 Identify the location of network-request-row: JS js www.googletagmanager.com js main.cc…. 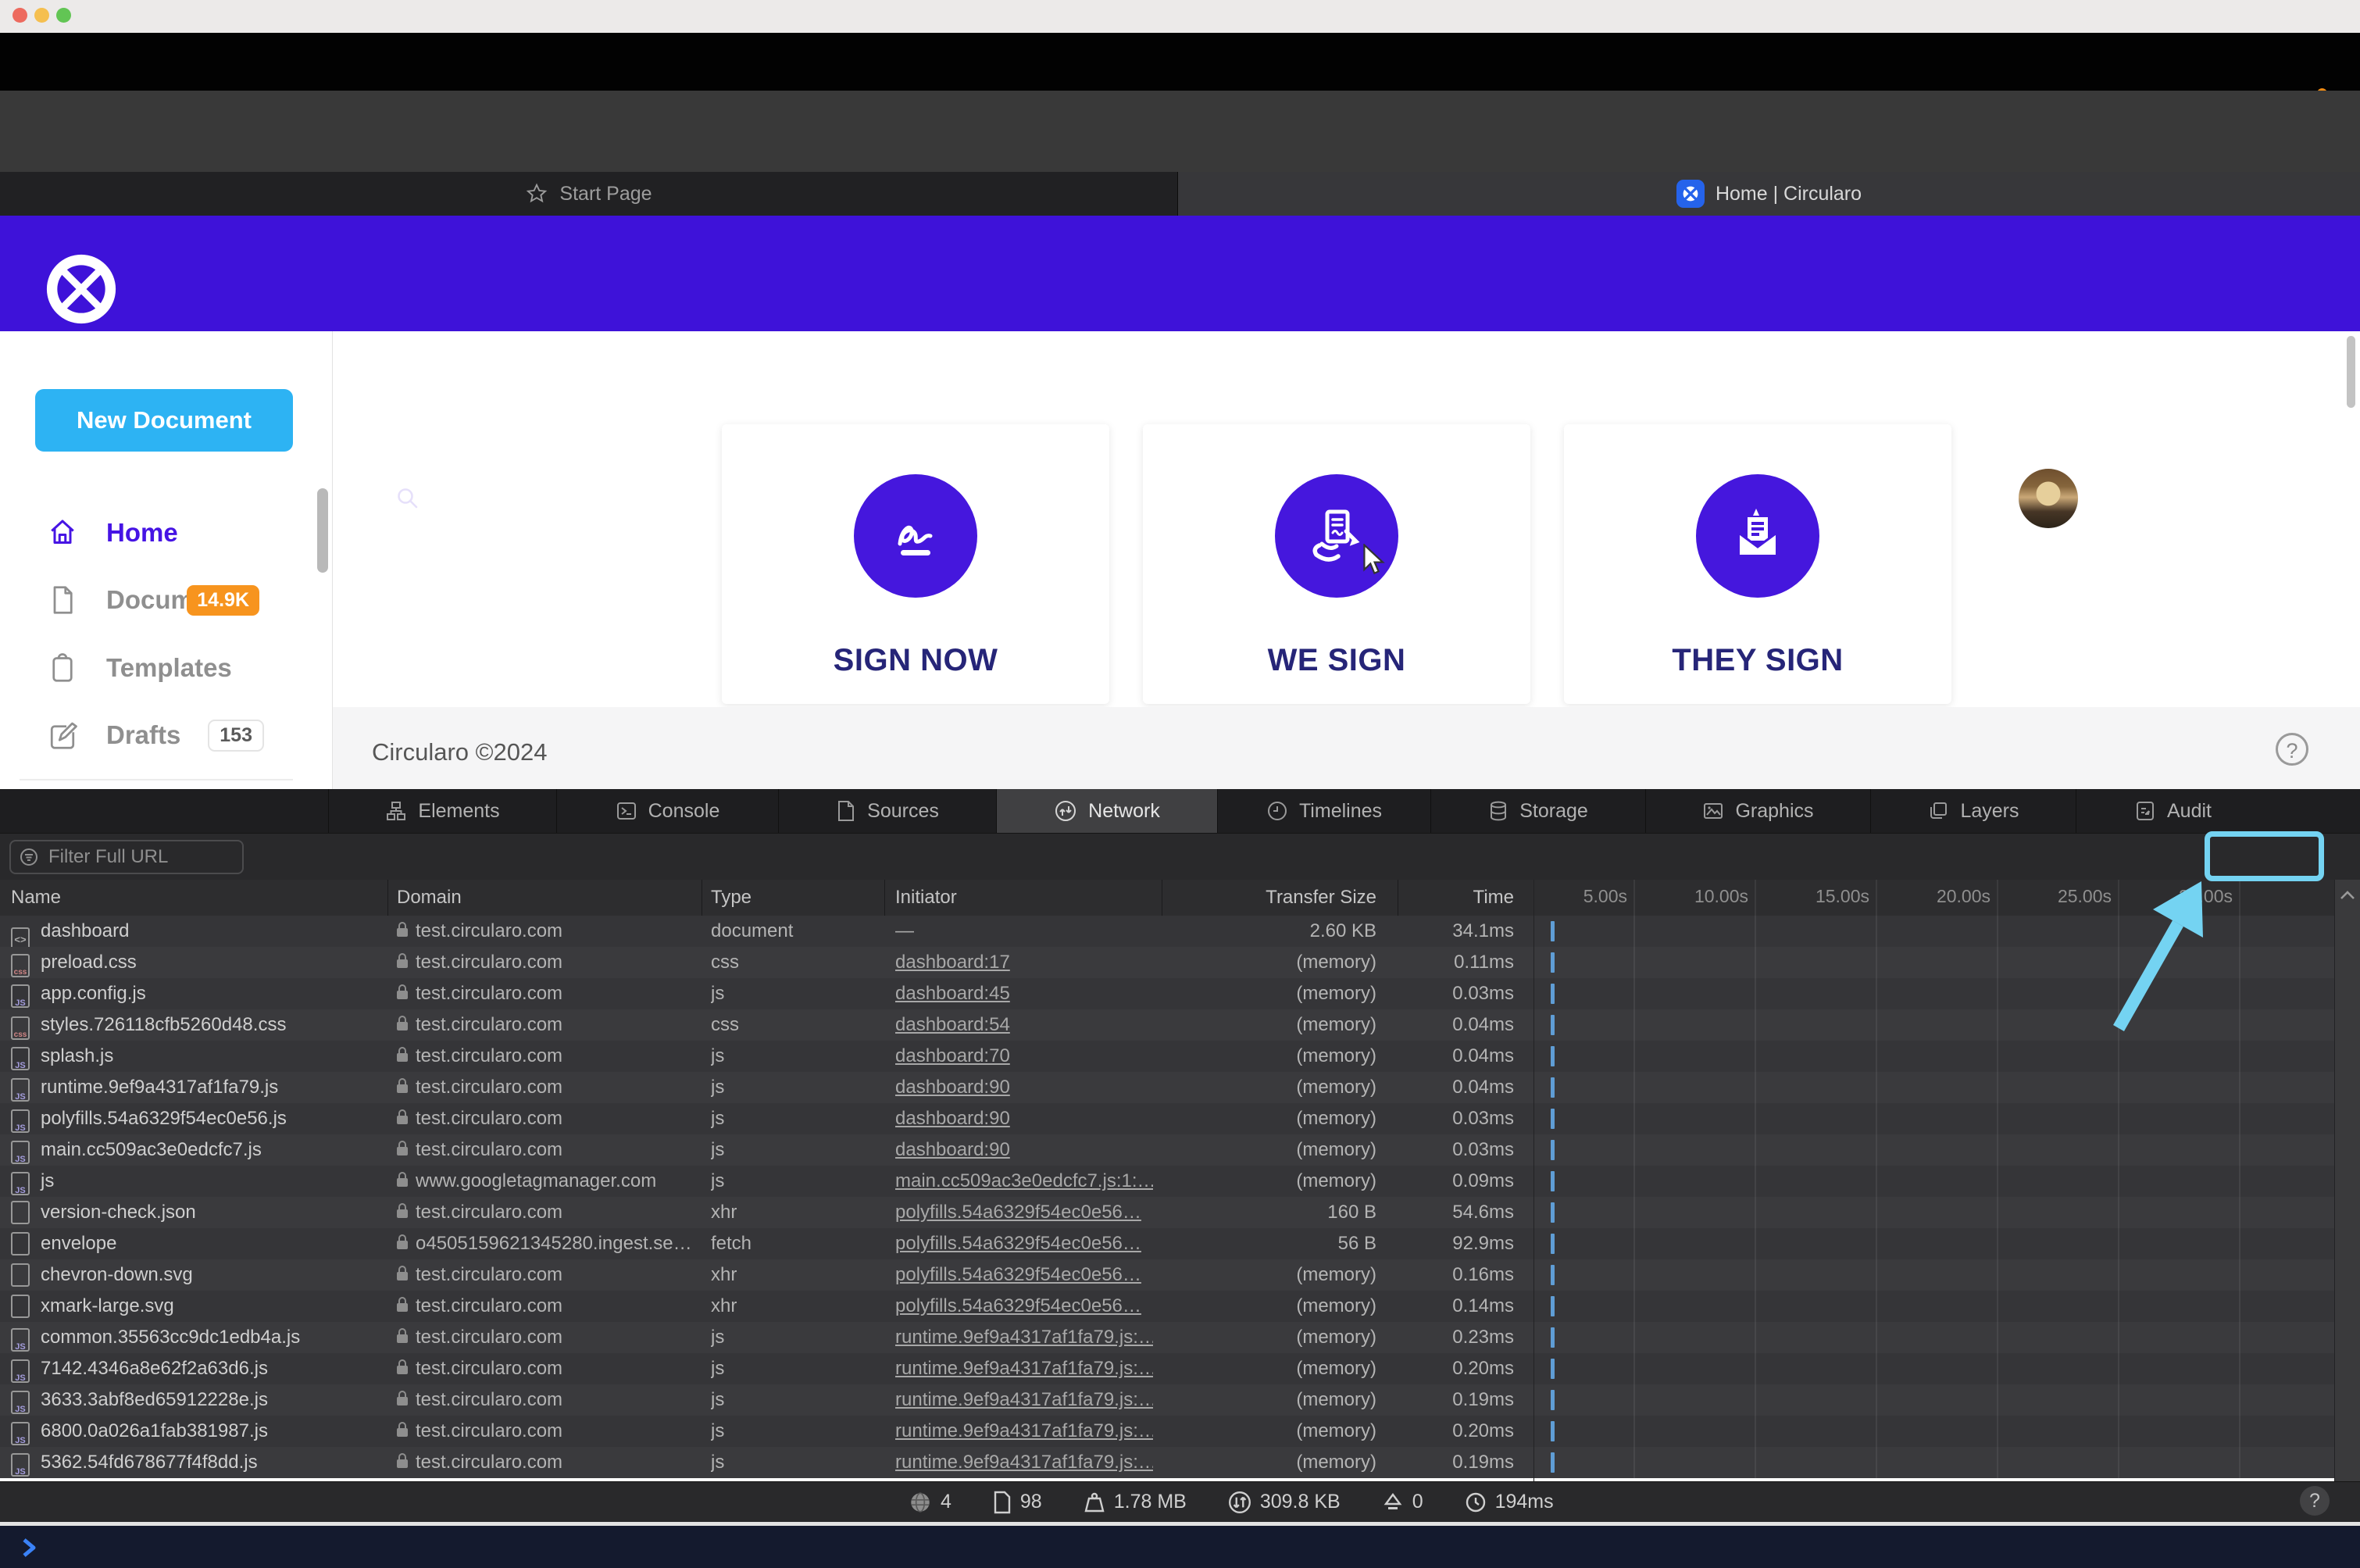
(1167, 1181).